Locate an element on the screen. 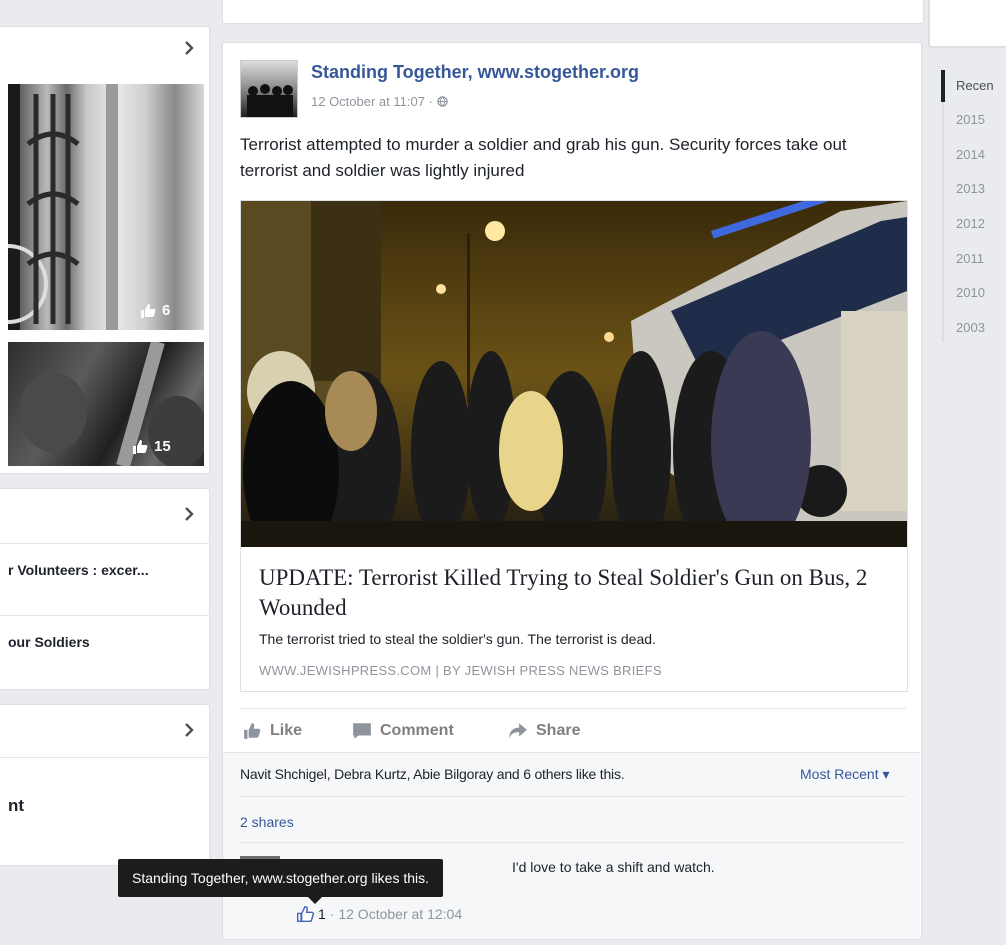 The width and height of the screenshot is (1006, 945). right-box-fragment is located at coordinates (967, 24).